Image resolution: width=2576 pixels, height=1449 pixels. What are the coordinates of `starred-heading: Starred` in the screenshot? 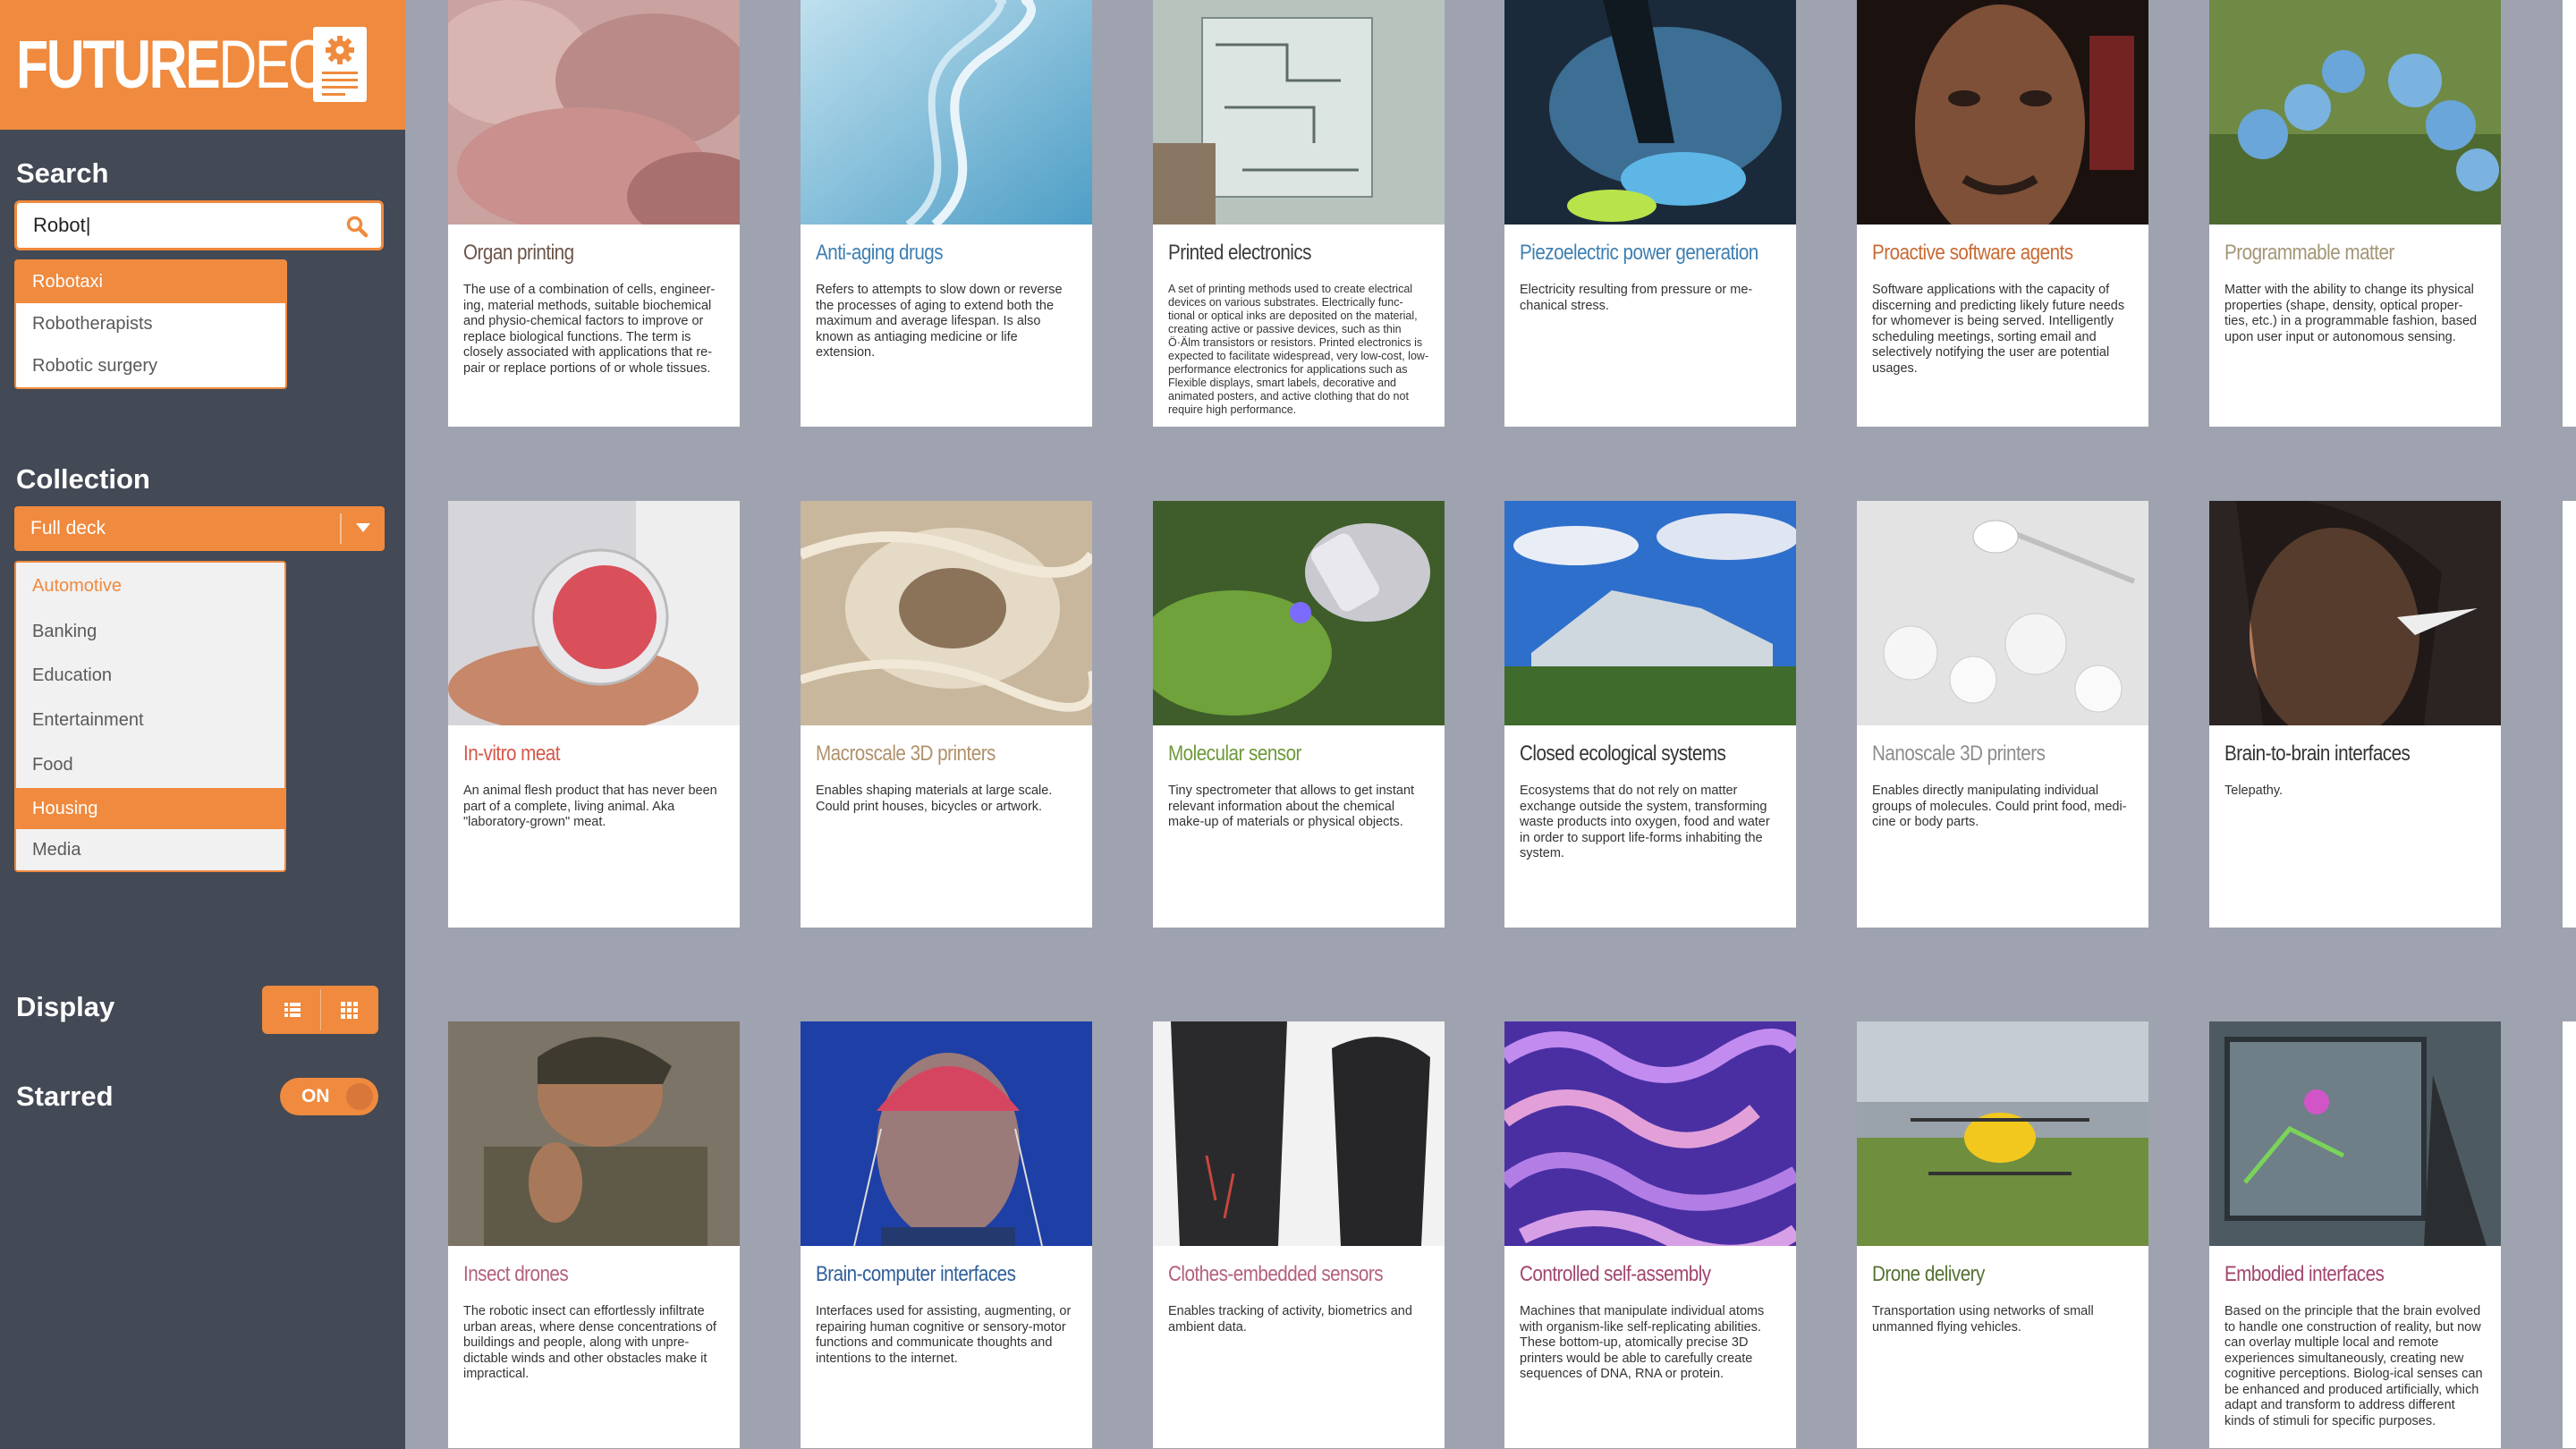 It's located at (65, 1096).